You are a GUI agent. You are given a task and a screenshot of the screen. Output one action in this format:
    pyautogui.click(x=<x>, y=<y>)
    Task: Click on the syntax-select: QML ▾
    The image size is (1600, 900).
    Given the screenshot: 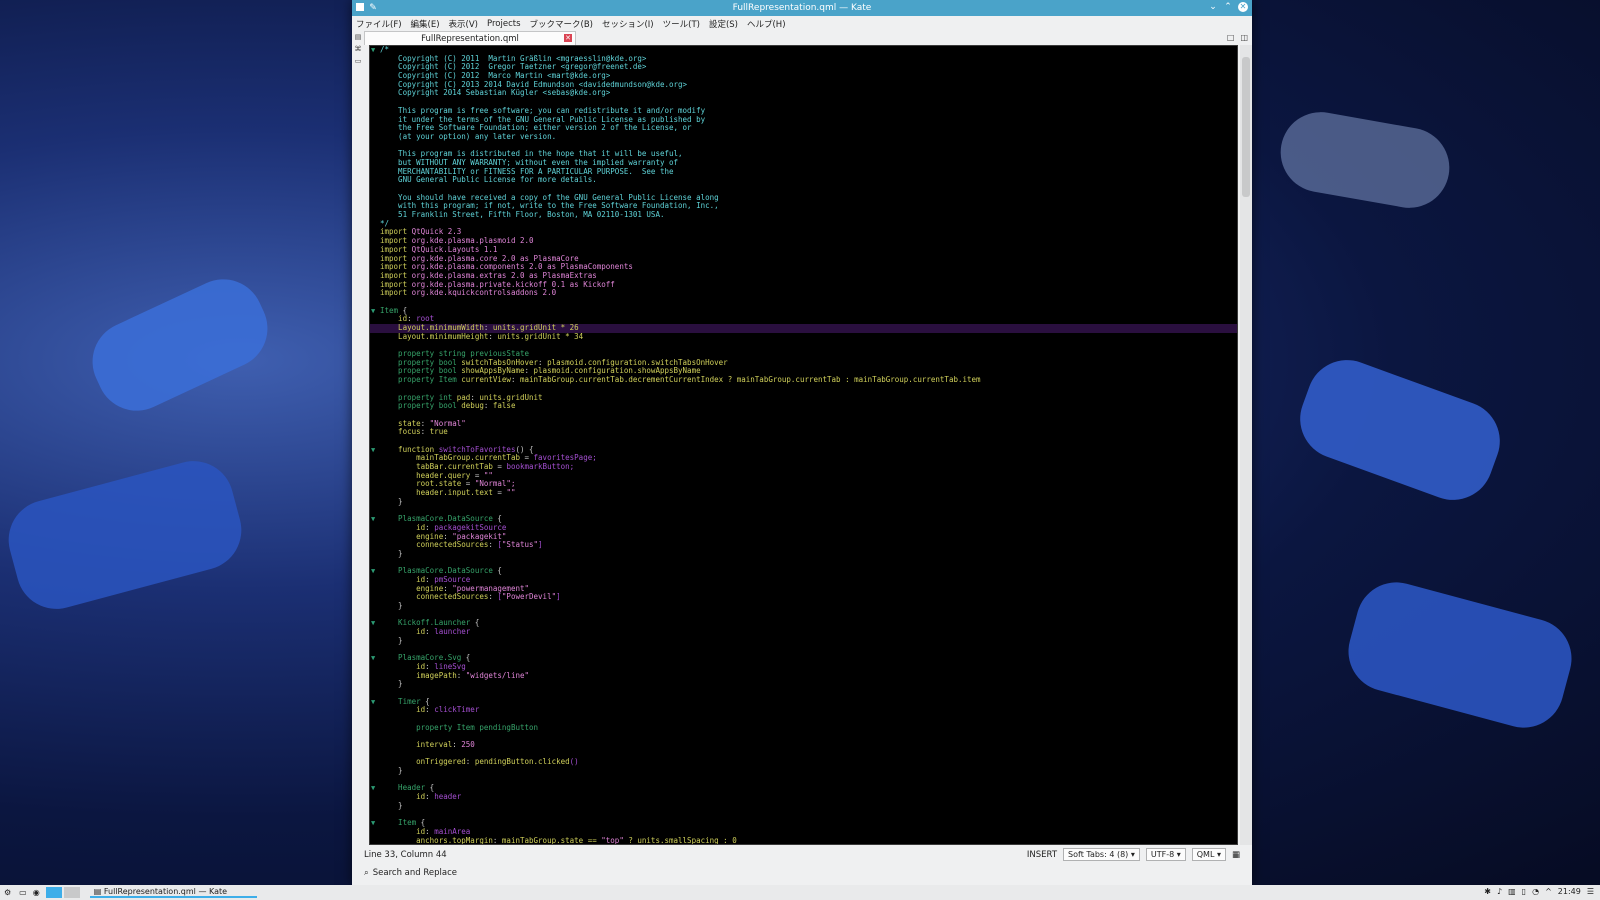 What is the action you would take?
    pyautogui.click(x=1208, y=854)
    